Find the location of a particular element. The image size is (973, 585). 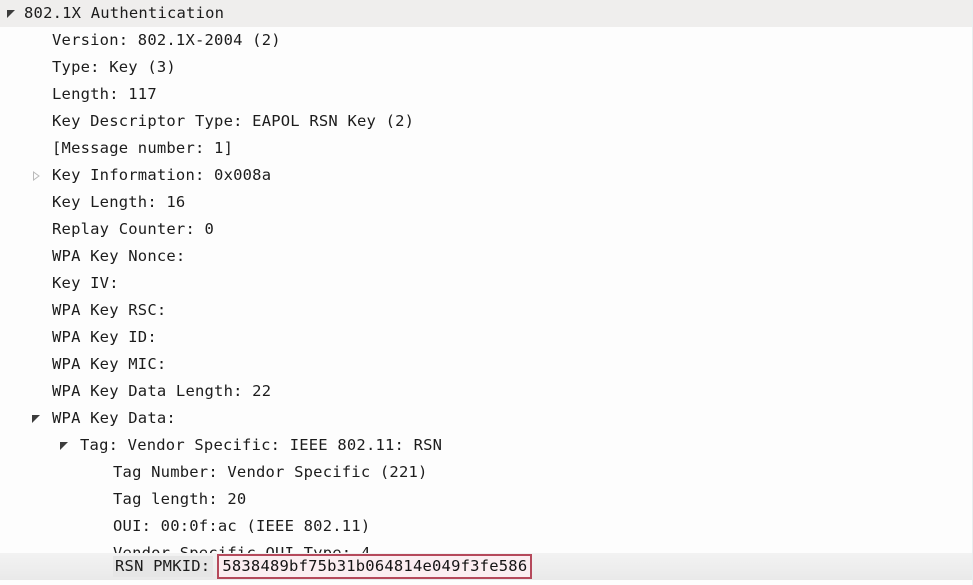

tree-row-wpa-key-id: WPA Key ID: is located at coordinates (486, 337).